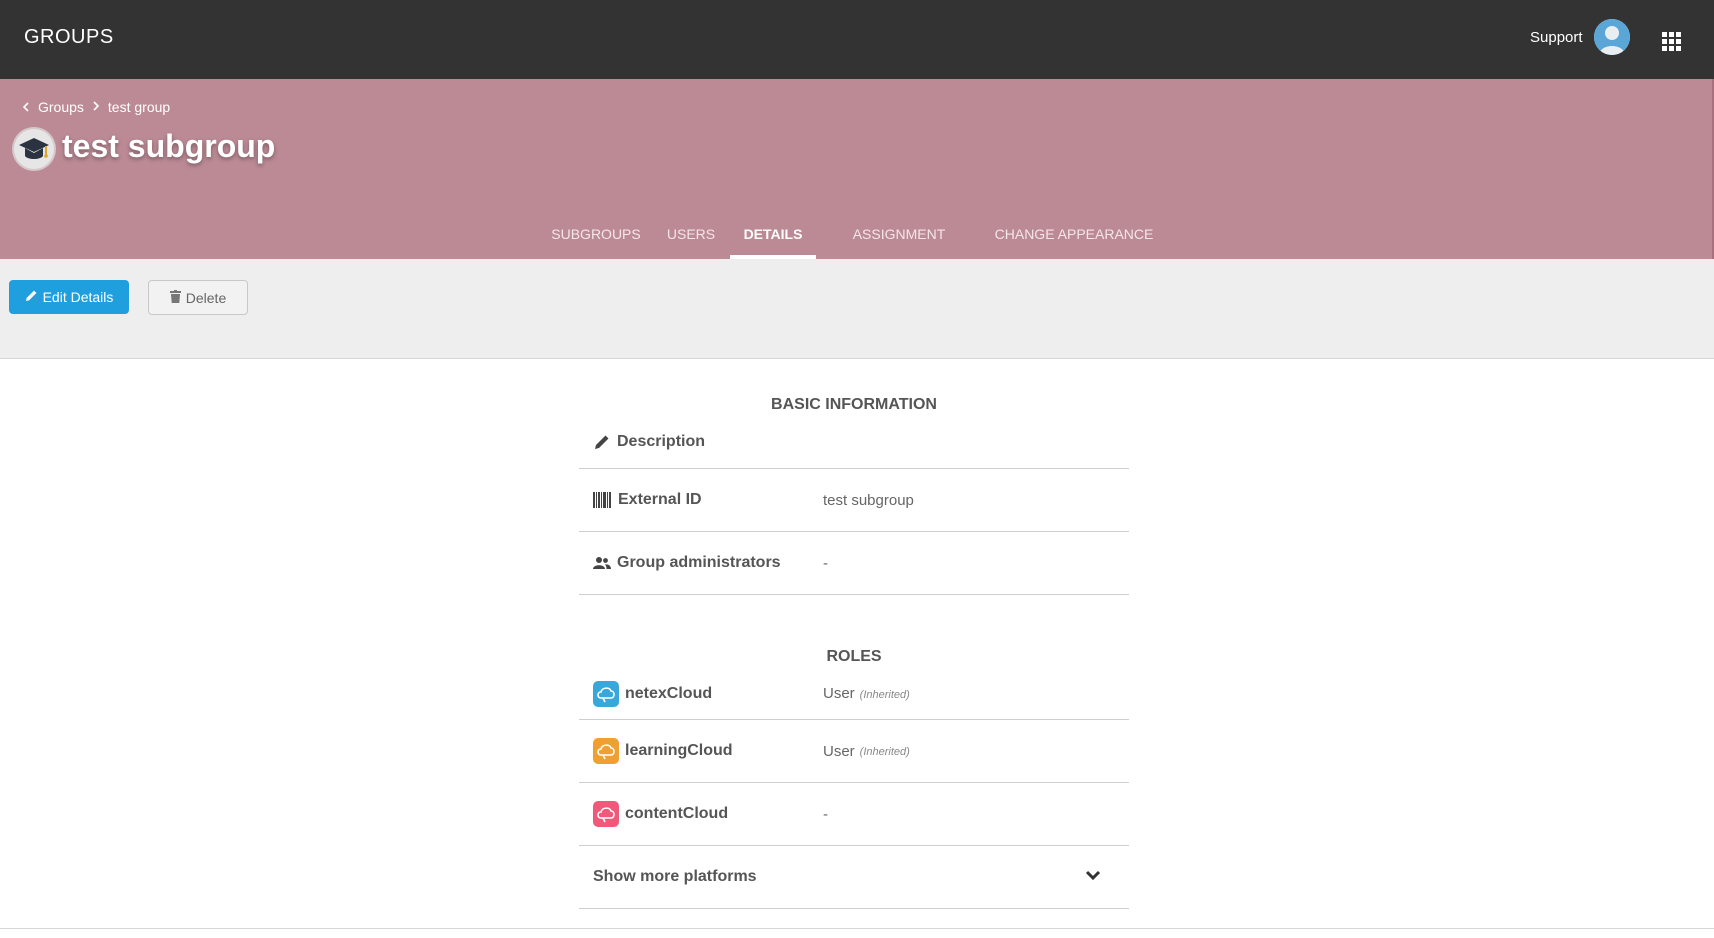 The height and width of the screenshot is (938, 1714). Describe the element at coordinates (854, 877) in the screenshot. I see `show-more-platforms-row: Show more platforms` at that location.